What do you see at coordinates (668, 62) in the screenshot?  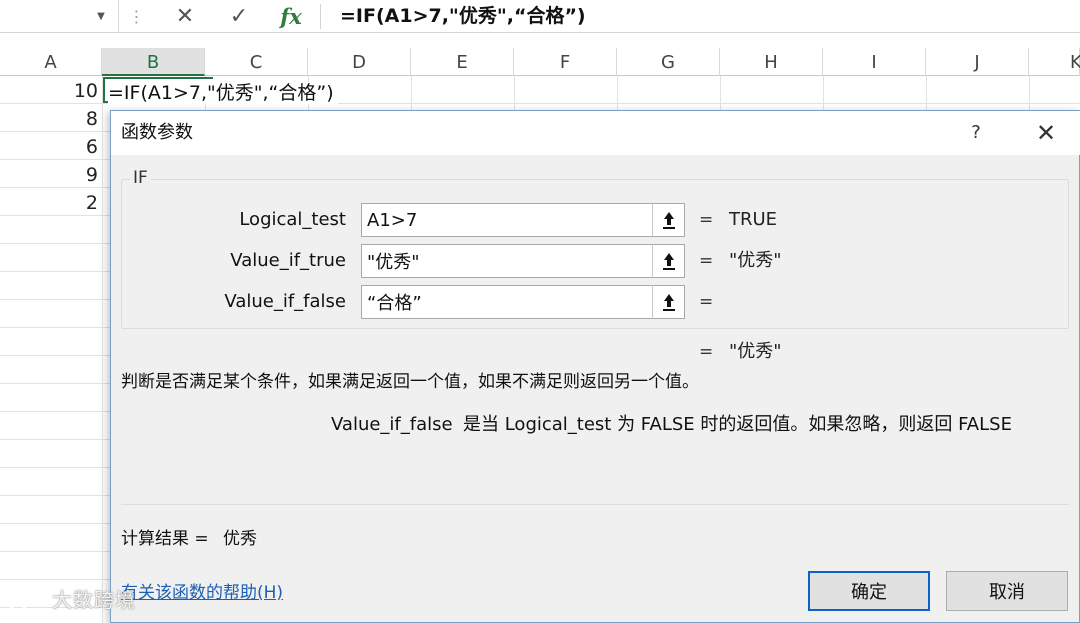 I see `column-header-g: G` at bounding box center [668, 62].